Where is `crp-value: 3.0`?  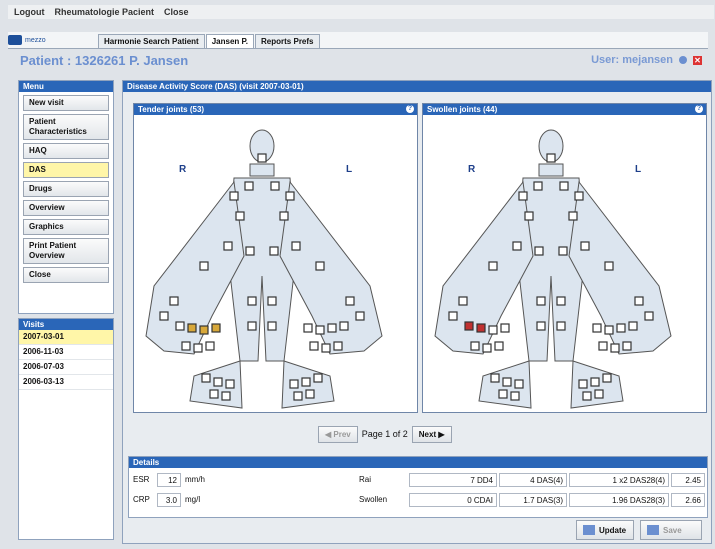 crp-value: 3.0 is located at coordinates (169, 500).